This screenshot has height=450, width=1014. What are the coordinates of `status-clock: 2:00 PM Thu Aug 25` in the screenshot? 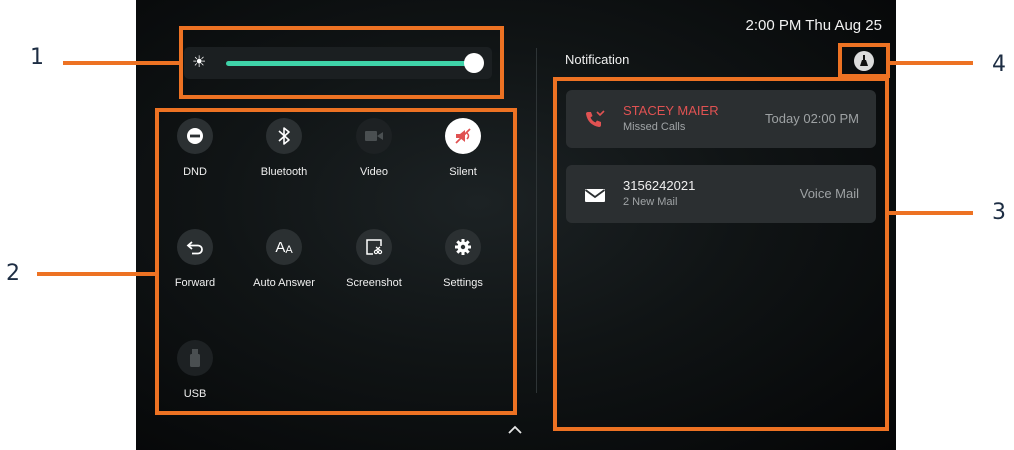 It's located at (814, 25).